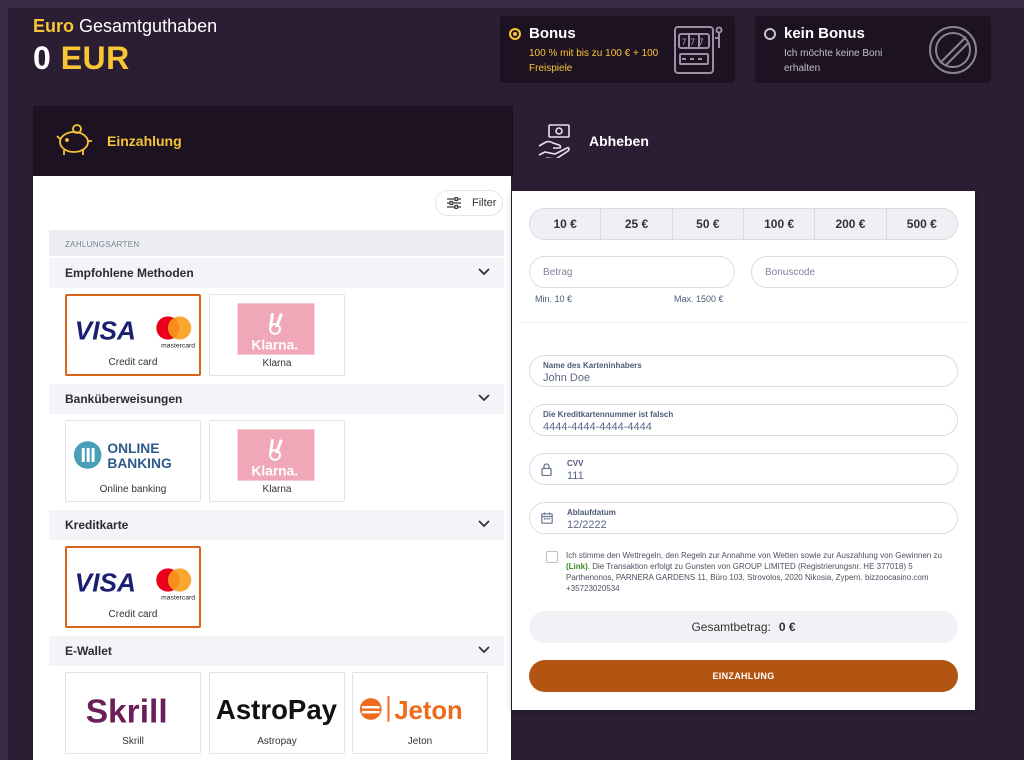 The height and width of the screenshot is (760, 1024). What do you see at coordinates (133, 614) in the screenshot?
I see `method-label: Credit card` at bounding box center [133, 614].